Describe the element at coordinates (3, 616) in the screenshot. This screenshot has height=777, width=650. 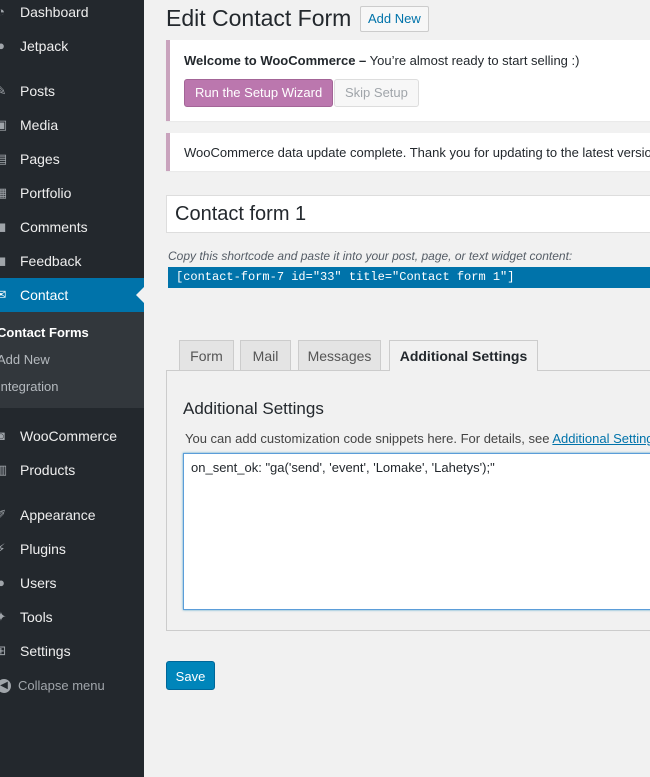
I see `wrench-icon: ✦` at that location.